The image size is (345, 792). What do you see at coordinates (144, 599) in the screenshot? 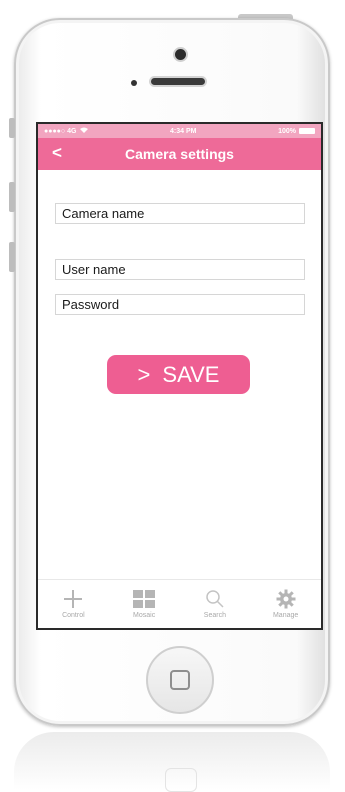
I see `grid-icon` at bounding box center [144, 599].